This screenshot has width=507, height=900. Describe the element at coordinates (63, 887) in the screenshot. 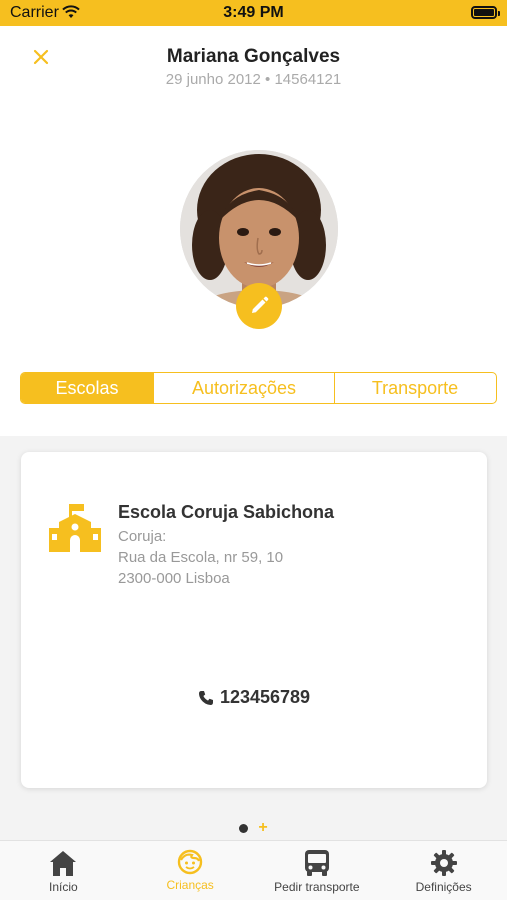

I see `tab-label: Início` at that location.